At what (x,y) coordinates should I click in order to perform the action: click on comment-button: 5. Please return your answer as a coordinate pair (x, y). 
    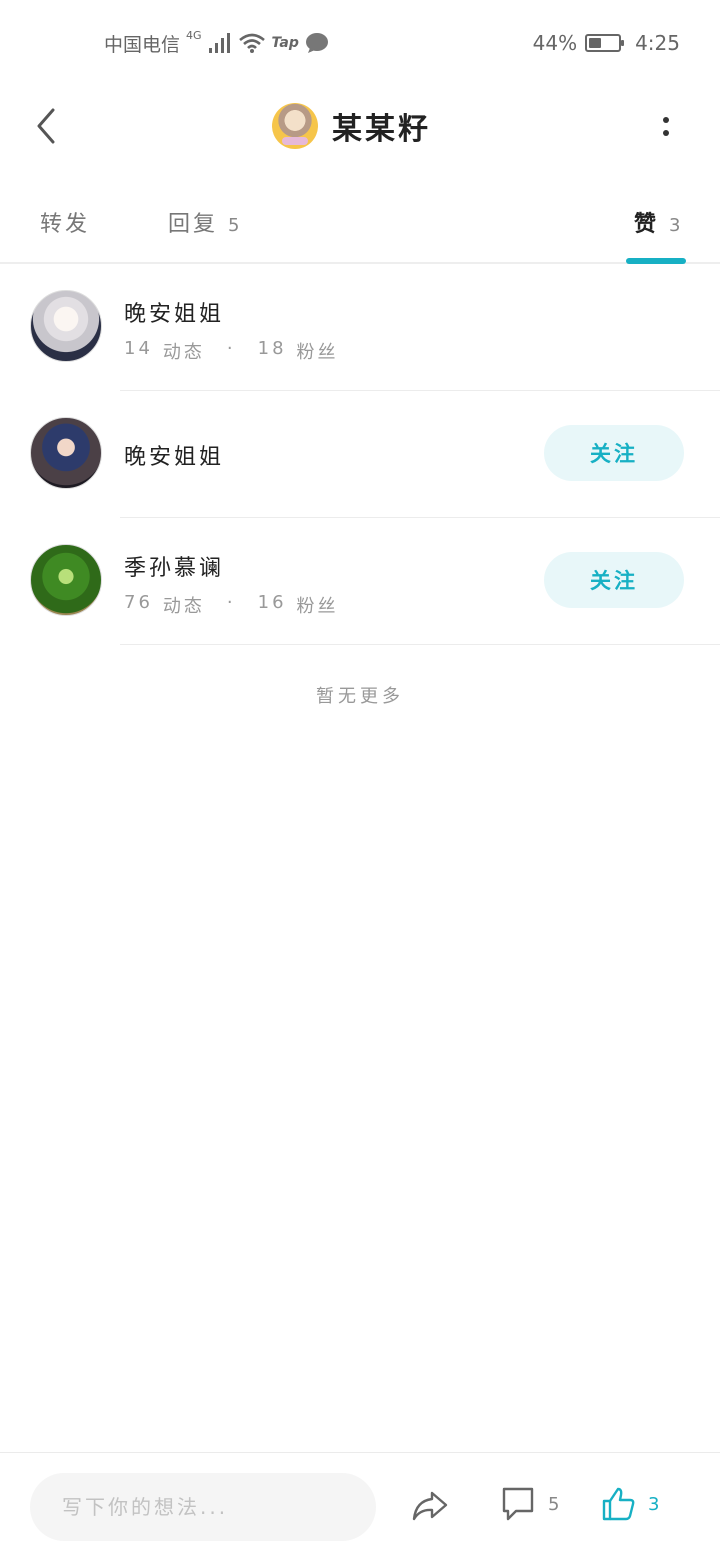
    Looking at the image, I should click on (529, 1504).